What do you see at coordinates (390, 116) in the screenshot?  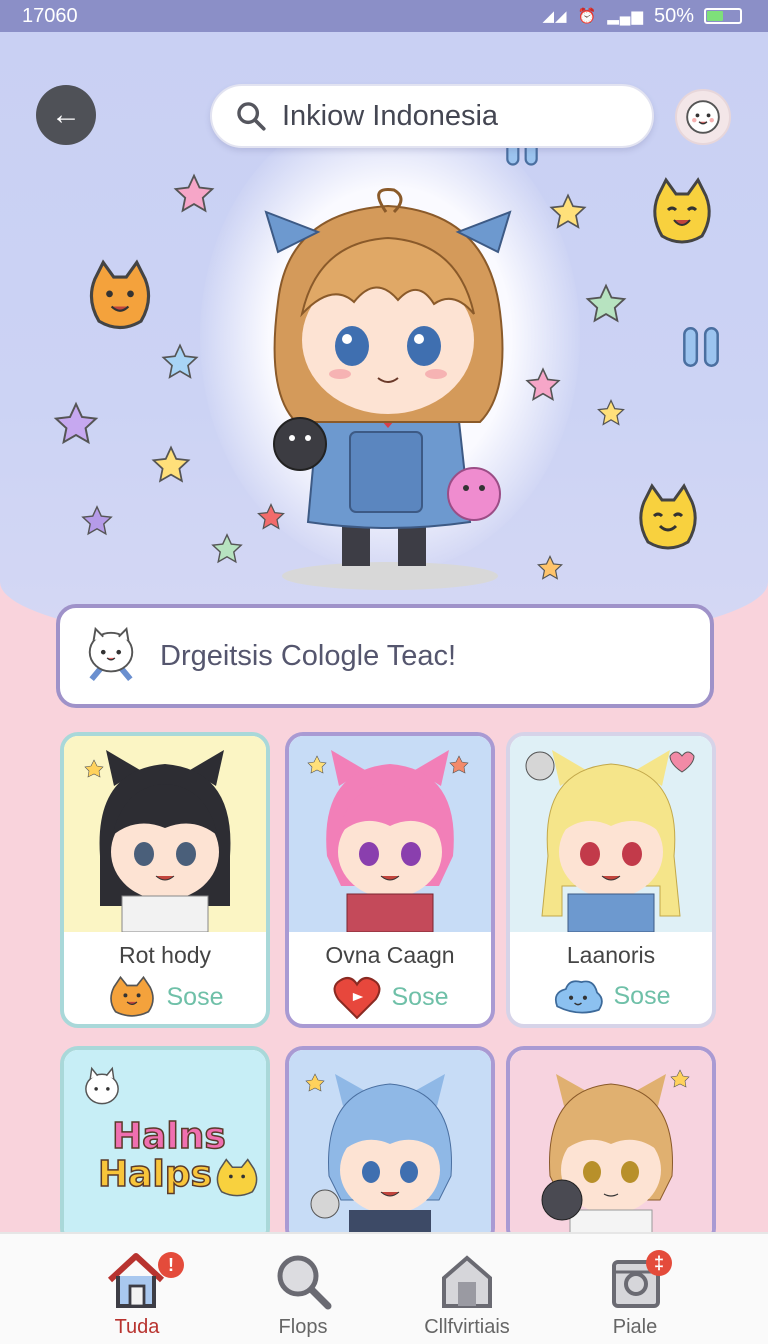 I see `search-input: Inkiow Indonesia` at bounding box center [390, 116].